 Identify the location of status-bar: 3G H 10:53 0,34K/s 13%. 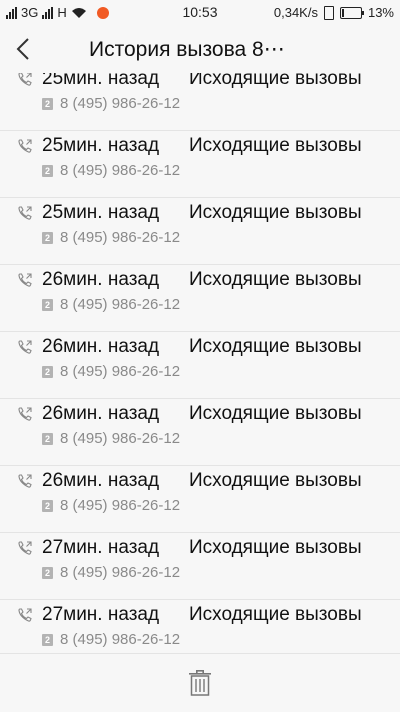
(200, 12).